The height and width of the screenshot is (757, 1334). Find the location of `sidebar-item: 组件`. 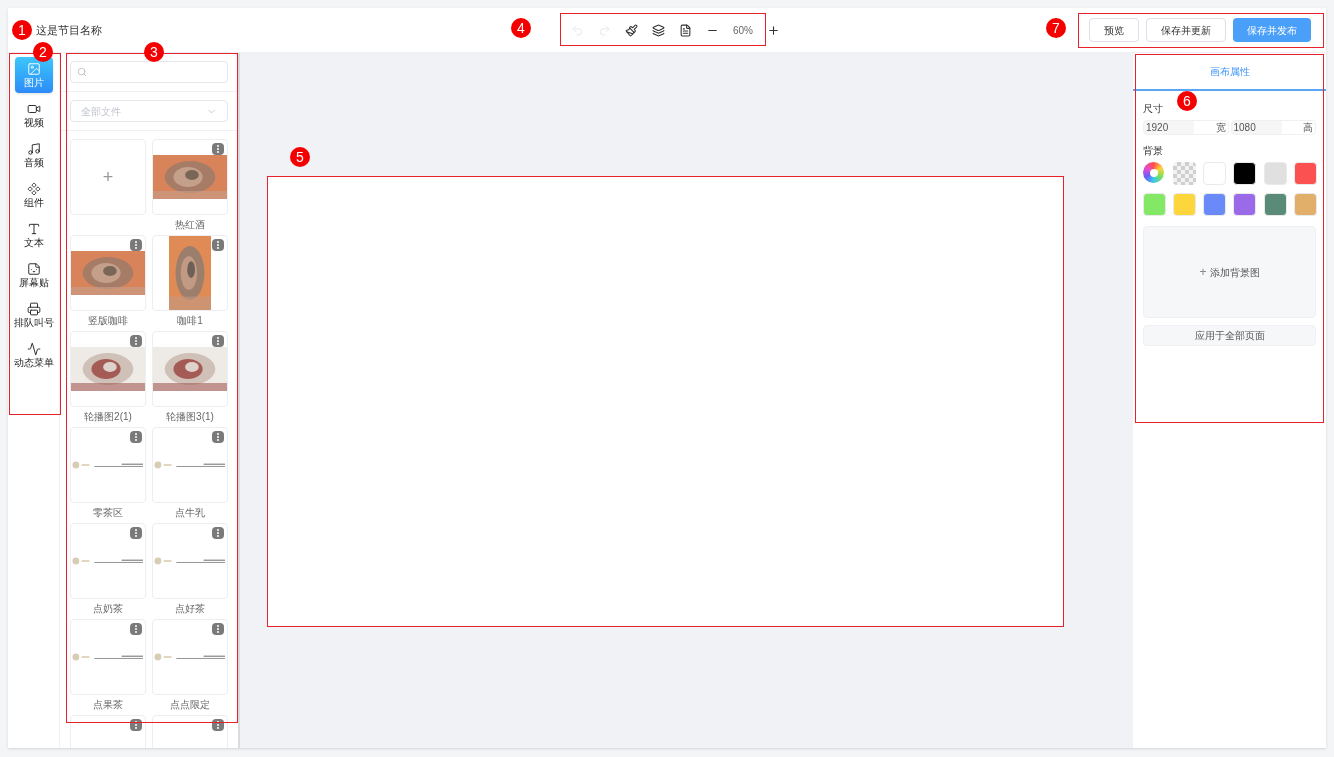

sidebar-item: 组件 is located at coordinates (33, 195).